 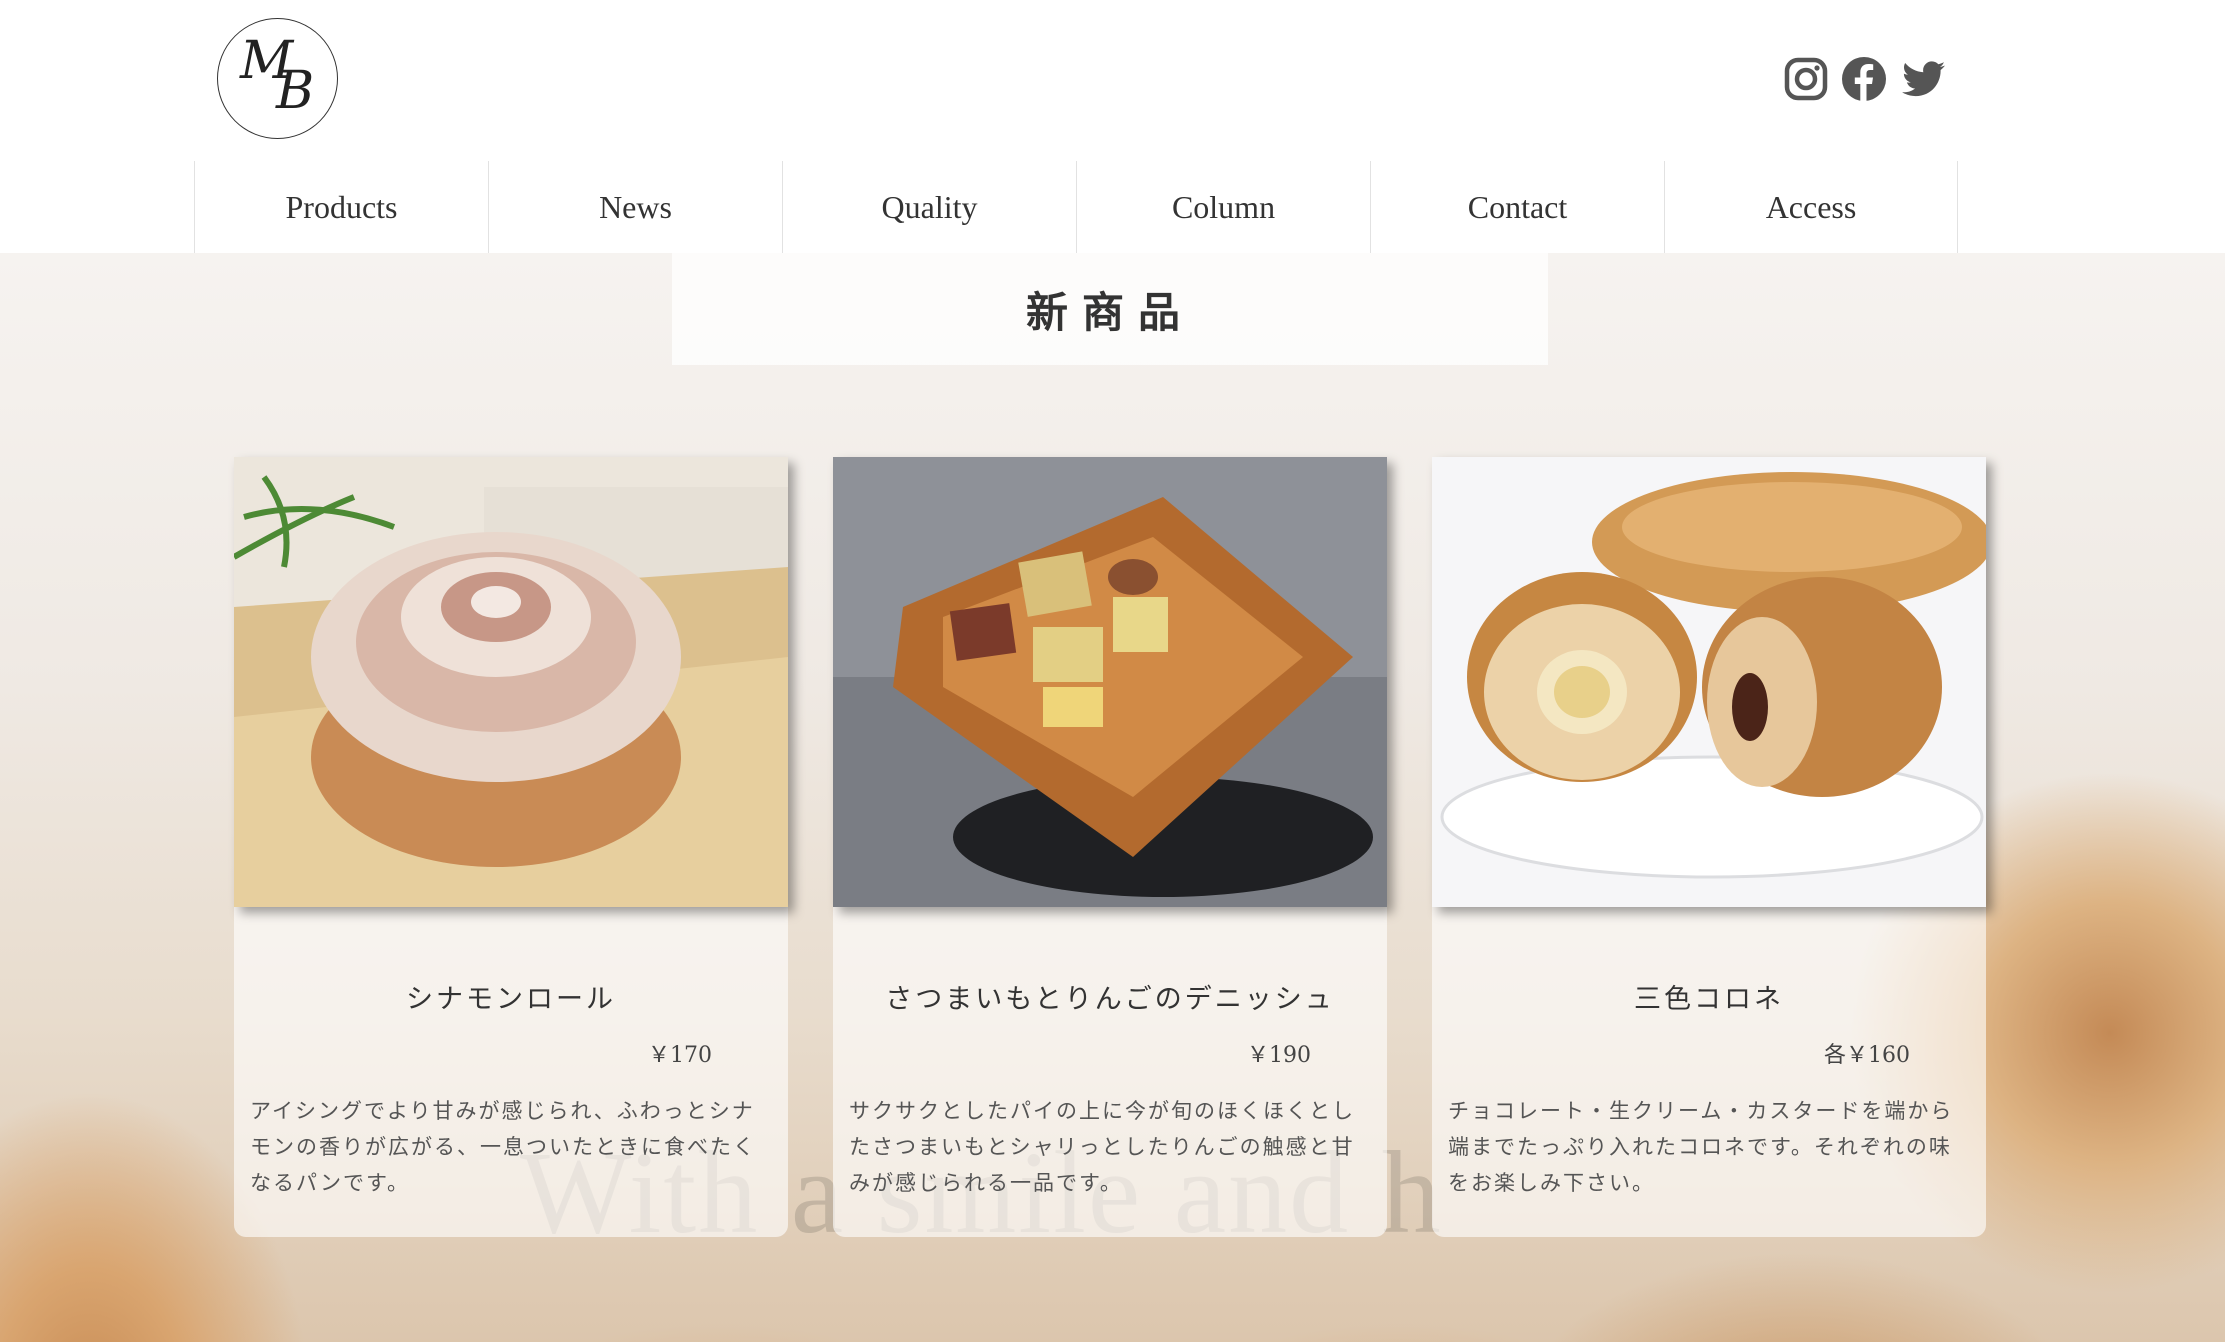 I want to click on product-image-cornet, so click(x=1709, y=682).